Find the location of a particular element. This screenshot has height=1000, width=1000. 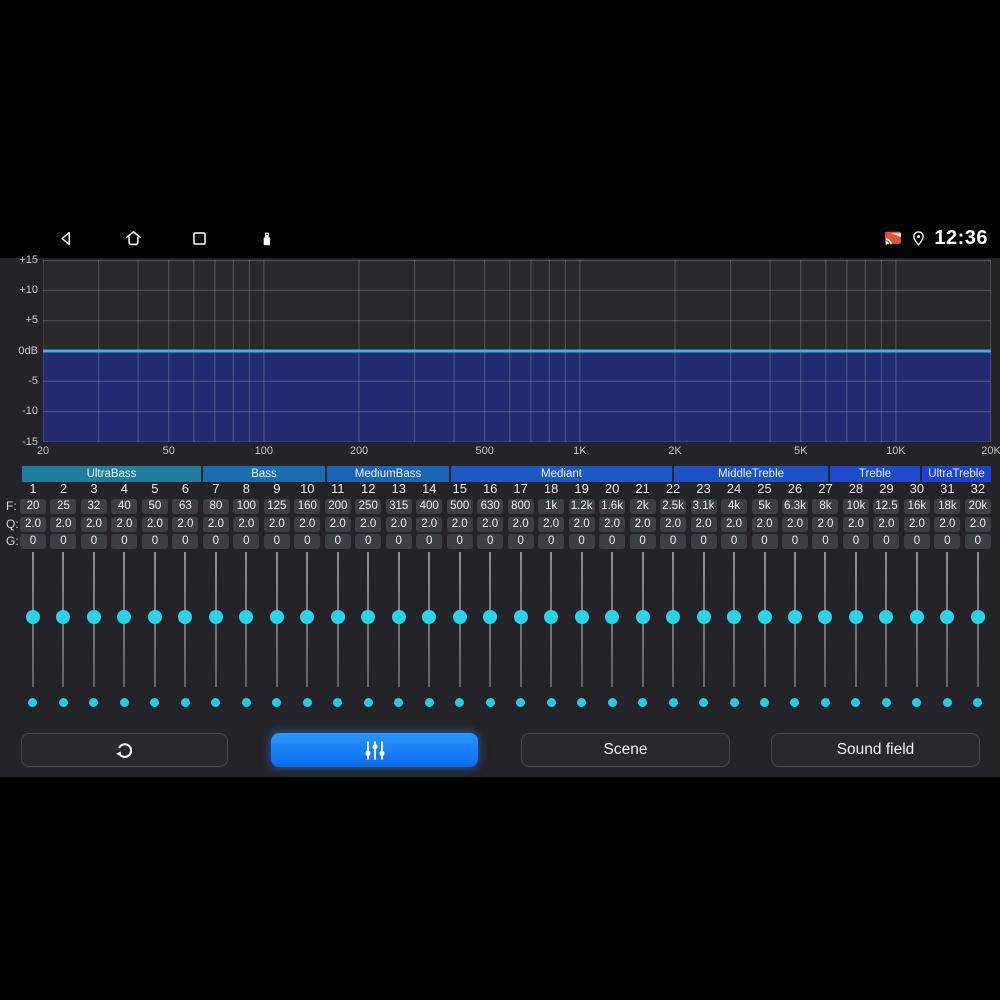

freq-value-box: 250 is located at coordinates (368, 506).